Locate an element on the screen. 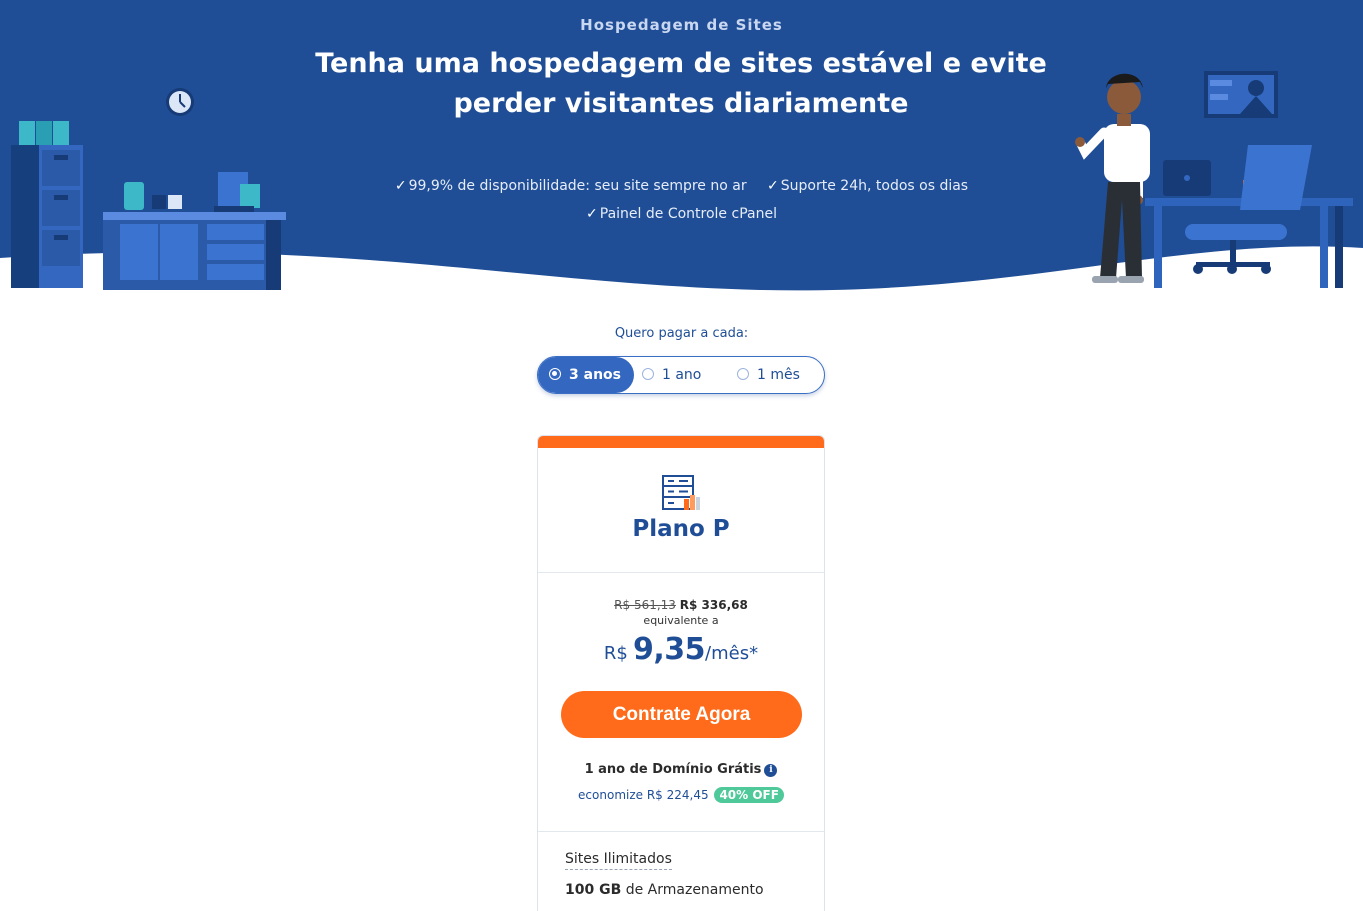 This screenshot has width=1363, height=911. old-price: R$ 561,13 is located at coordinates (645, 605).